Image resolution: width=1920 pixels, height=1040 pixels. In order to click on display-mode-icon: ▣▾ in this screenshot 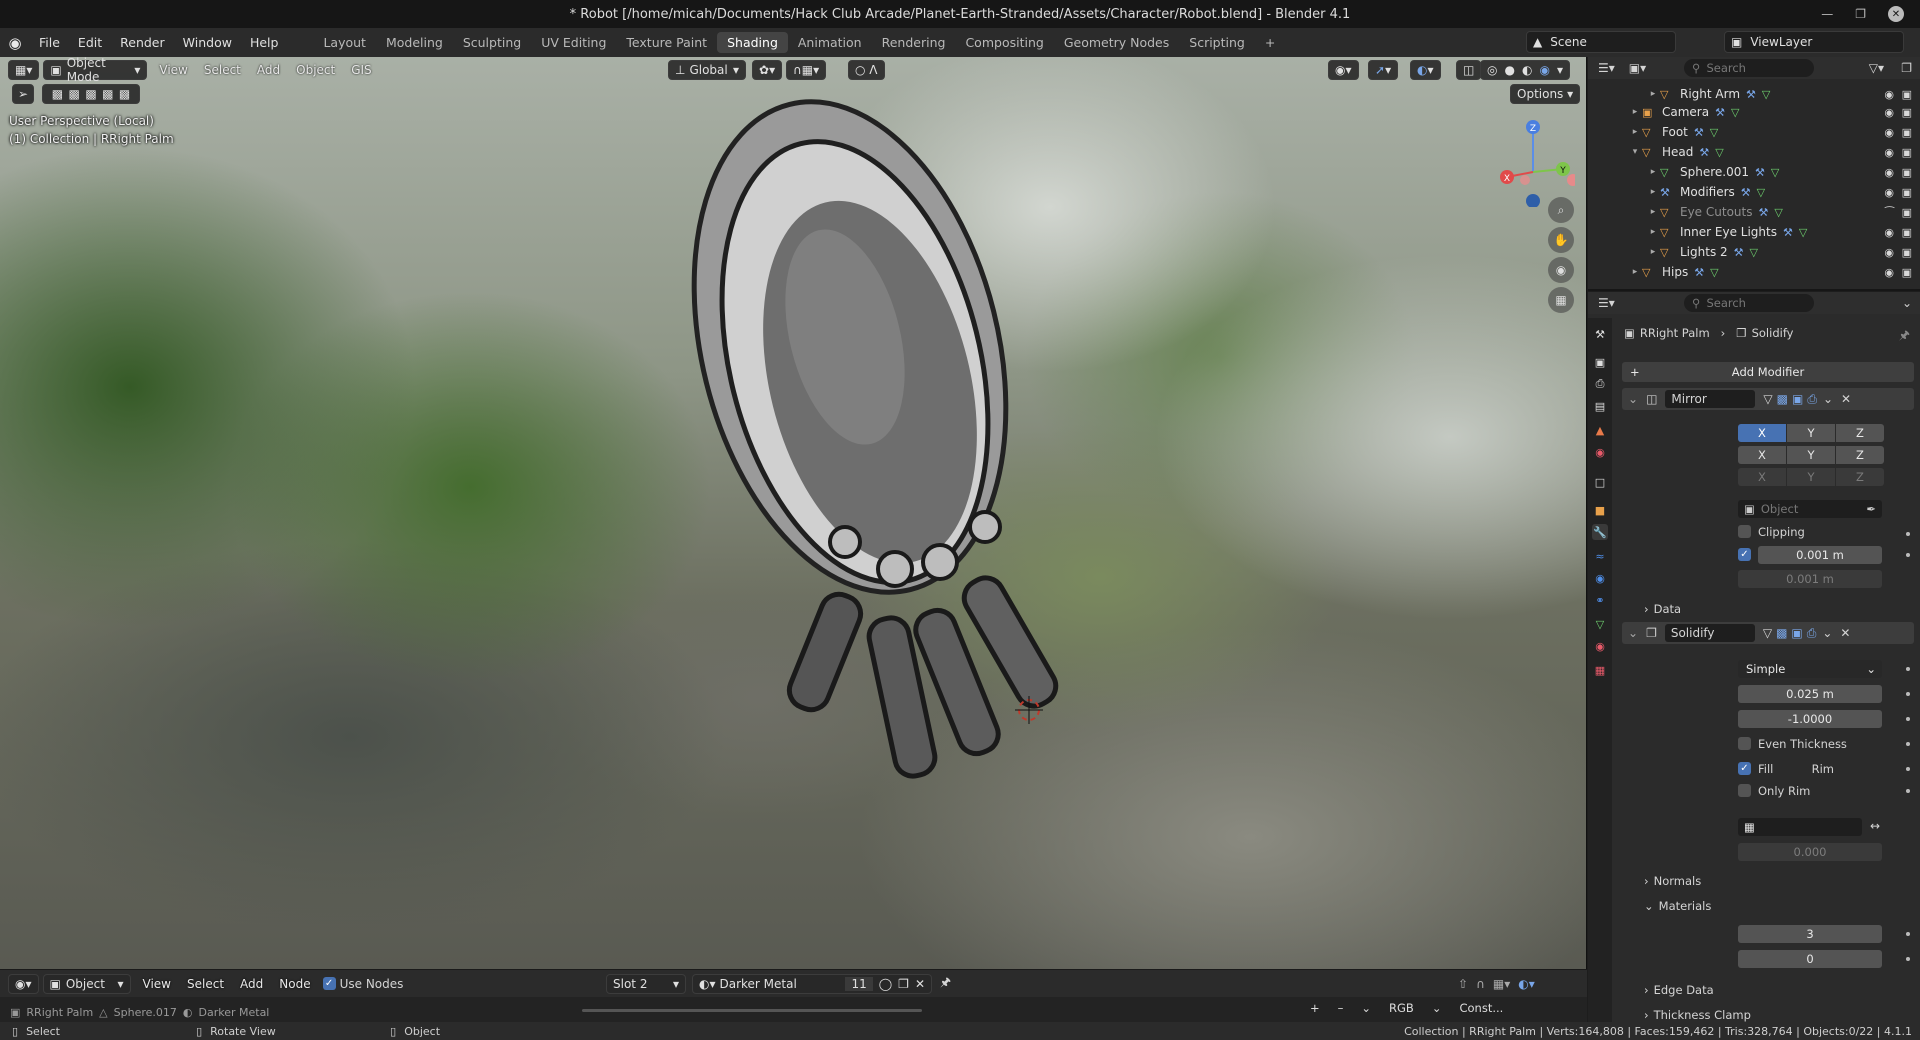, I will do `click(1637, 68)`.